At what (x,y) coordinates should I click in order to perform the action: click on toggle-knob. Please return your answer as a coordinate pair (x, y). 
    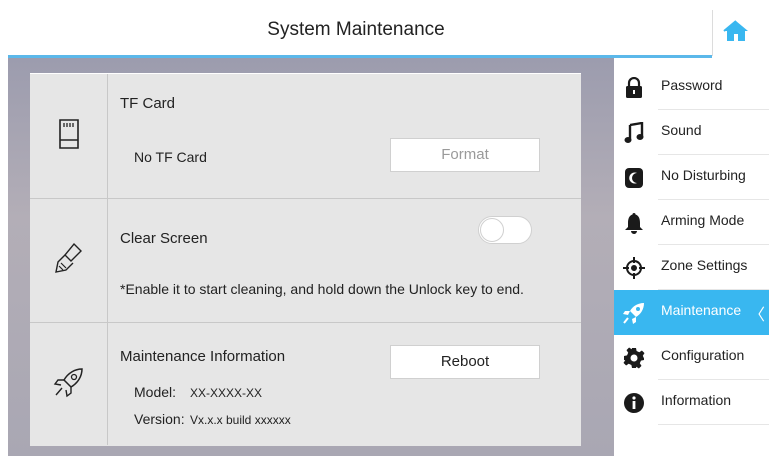
    Looking at the image, I should click on (492, 230).